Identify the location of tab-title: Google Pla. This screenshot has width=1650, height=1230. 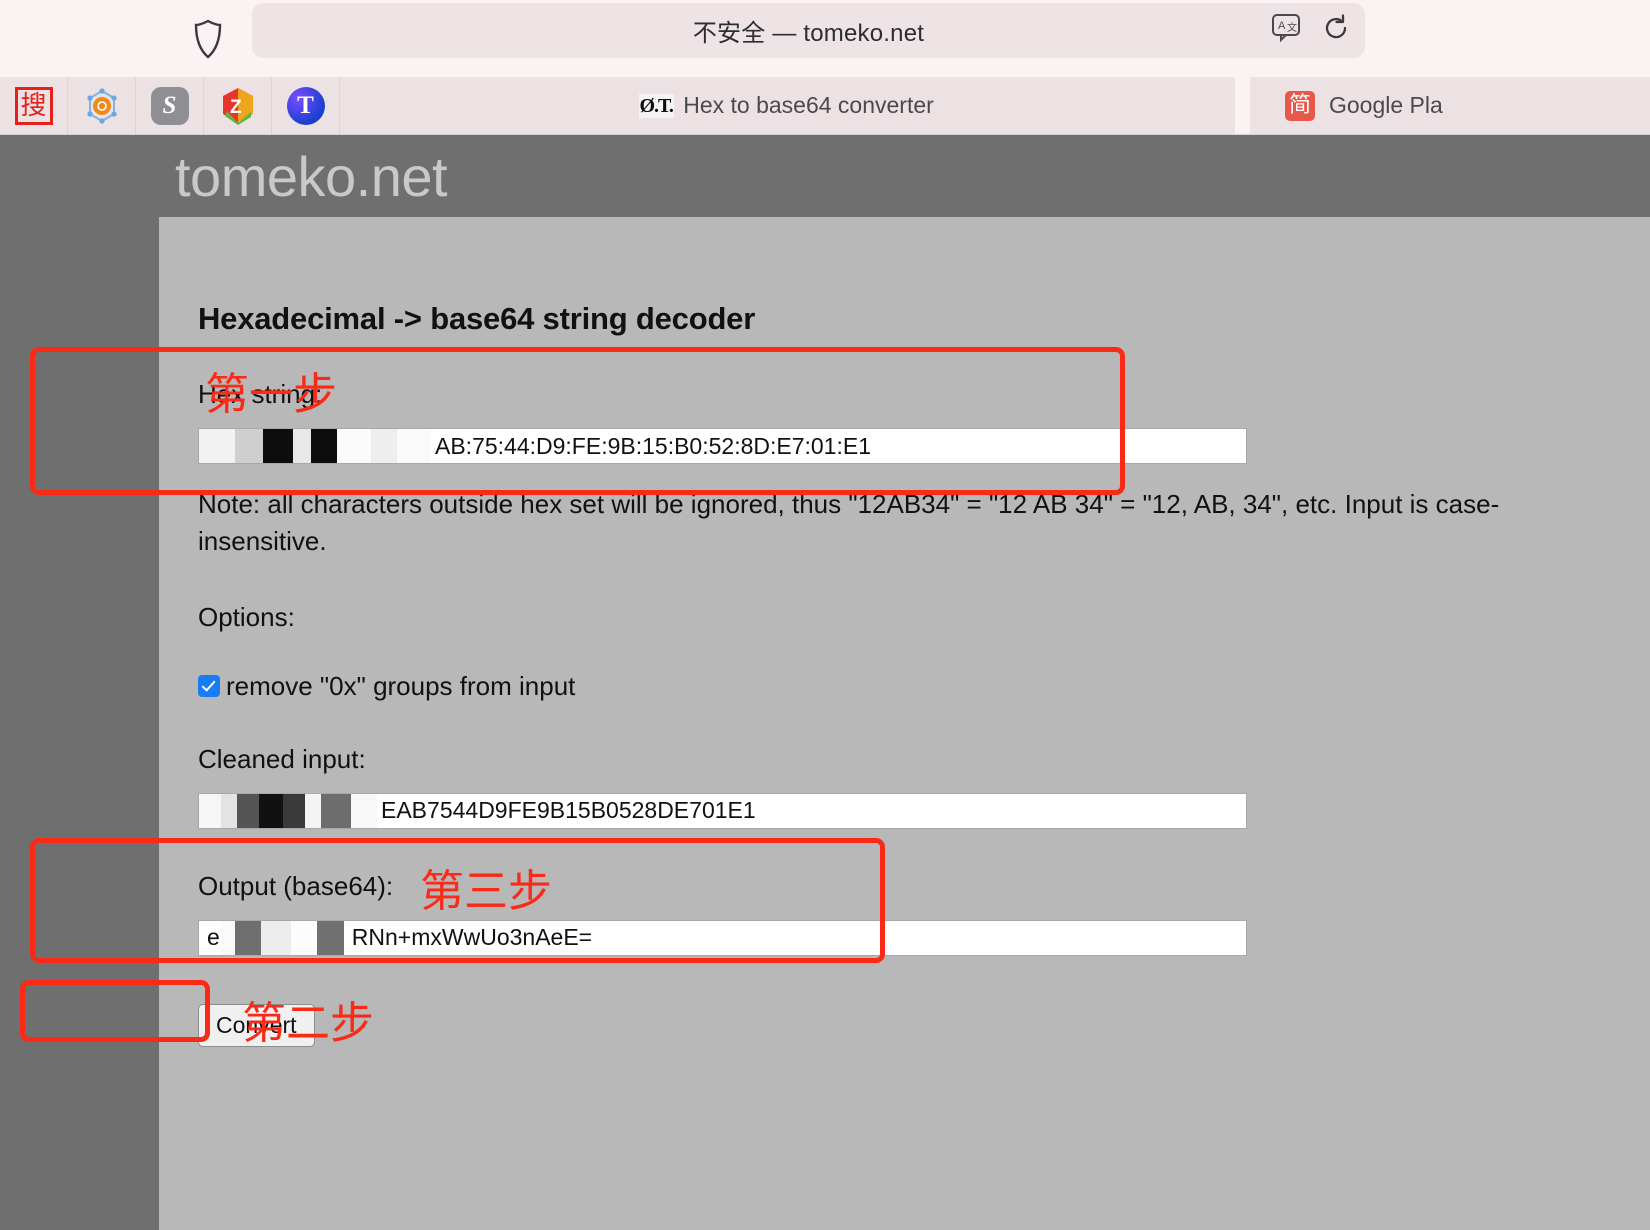
(1386, 105).